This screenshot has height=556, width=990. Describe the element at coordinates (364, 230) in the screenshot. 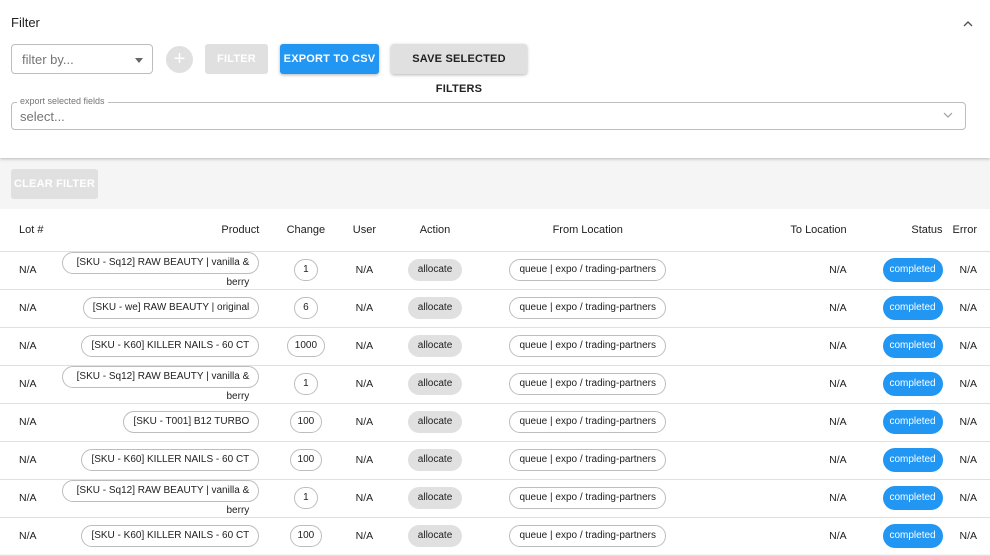

I see `header-user: User` at that location.